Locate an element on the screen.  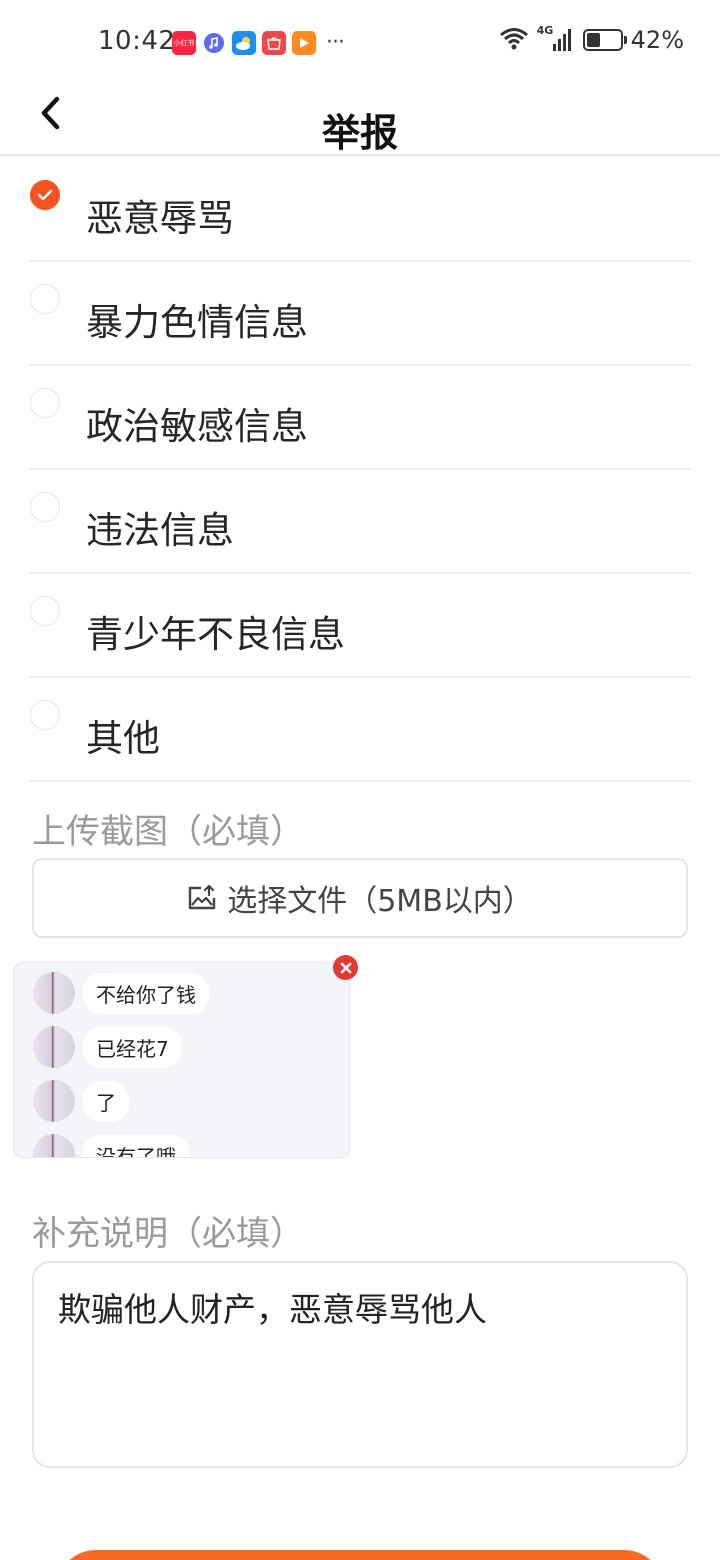
cellular-signal-icon: 4G is located at coordinates (556, 38).